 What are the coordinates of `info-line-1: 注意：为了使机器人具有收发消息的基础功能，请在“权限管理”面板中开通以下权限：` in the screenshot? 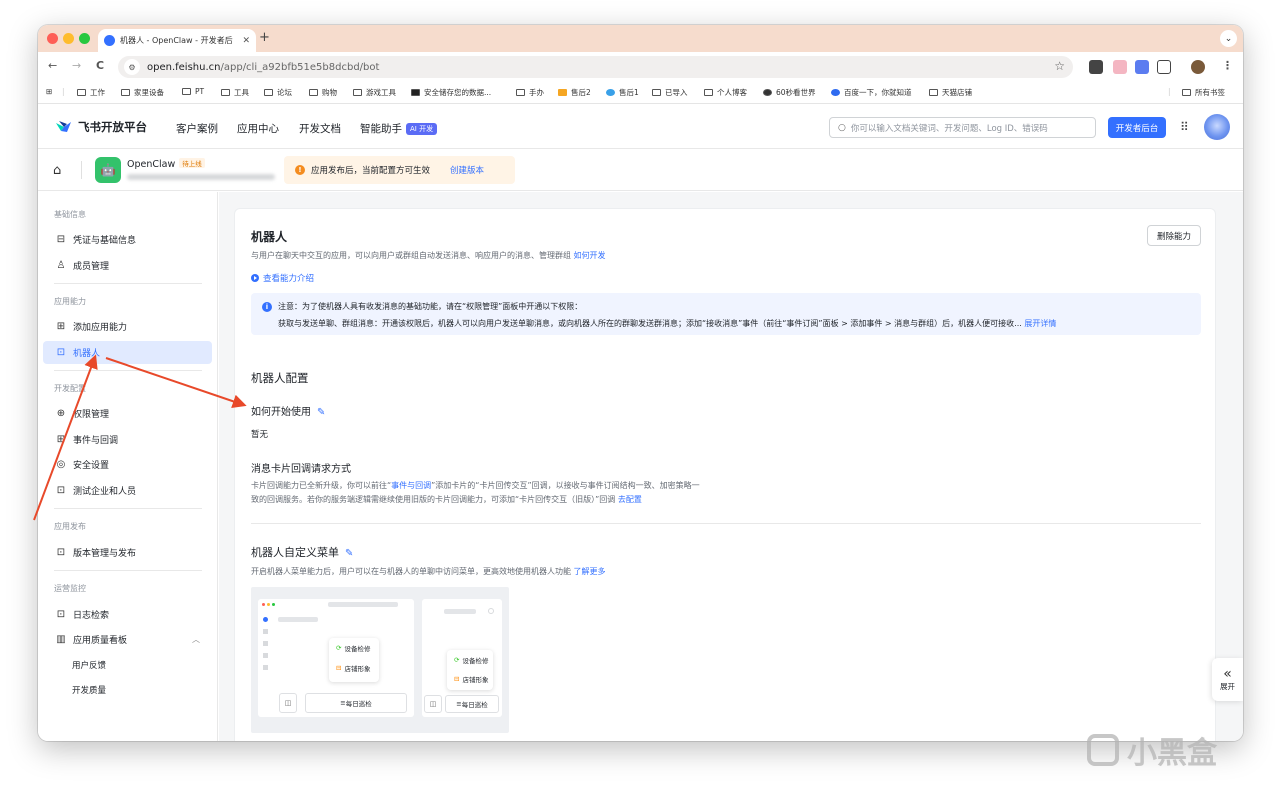 It's located at (430, 306).